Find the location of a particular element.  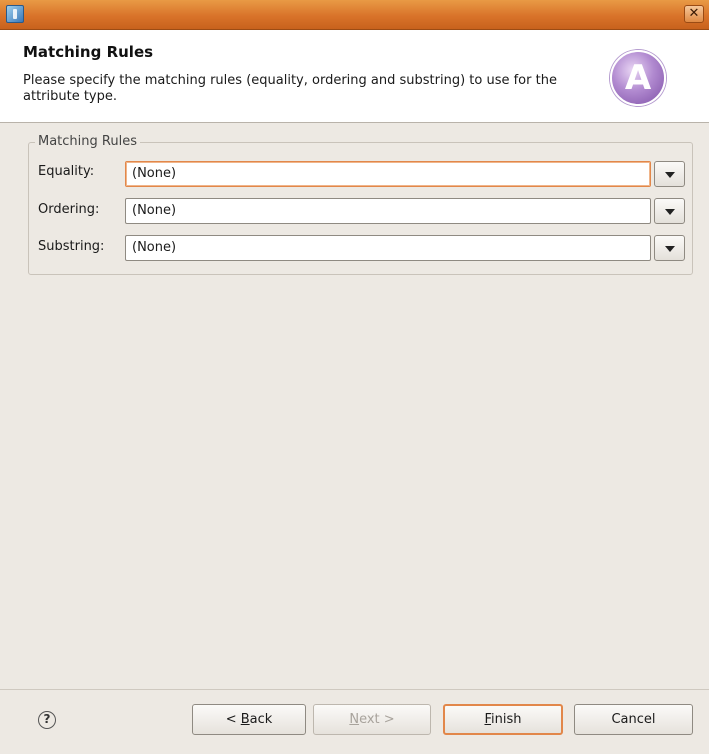

back-prefix: < is located at coordinates (233, 719).